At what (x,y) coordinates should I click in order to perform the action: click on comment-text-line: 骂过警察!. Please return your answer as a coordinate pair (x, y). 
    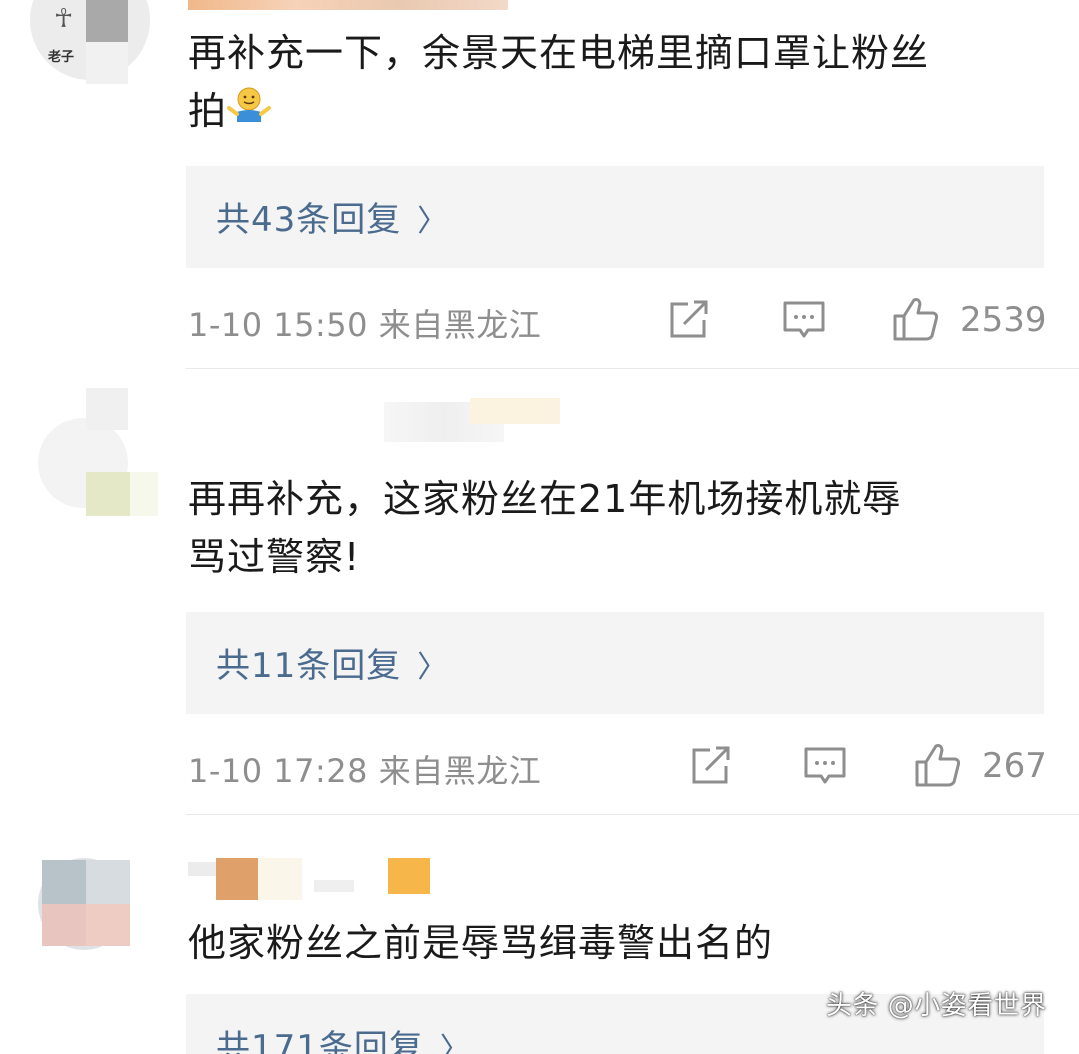
    Looking at the image, I should click on (274, 557).